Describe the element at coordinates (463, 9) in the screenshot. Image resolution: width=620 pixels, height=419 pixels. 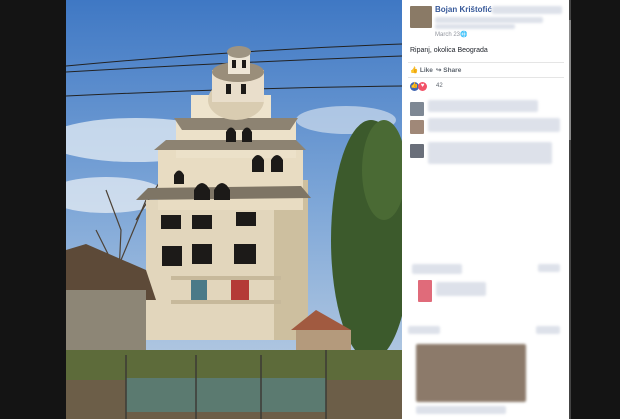
I see `author-name: Bojan Krištofić` at that location.